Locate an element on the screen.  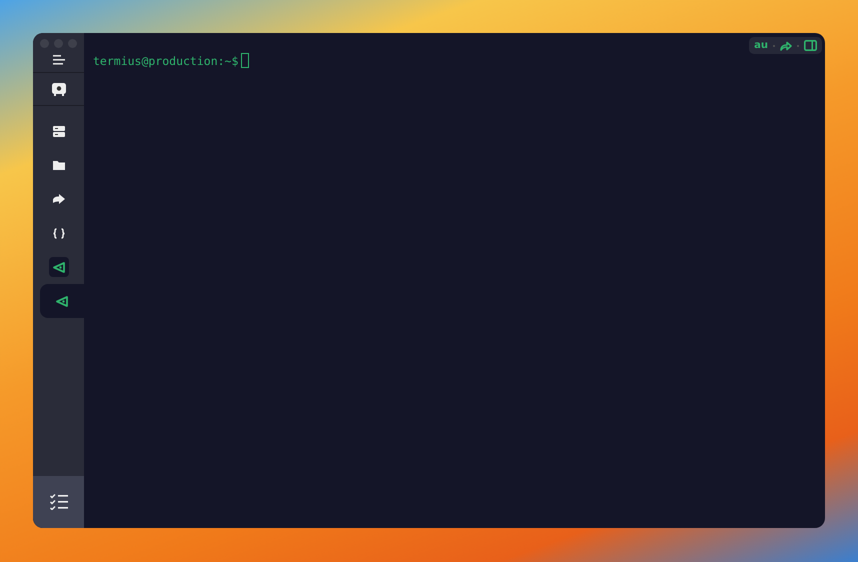
text-cursor is located at coordinates (245, 60).